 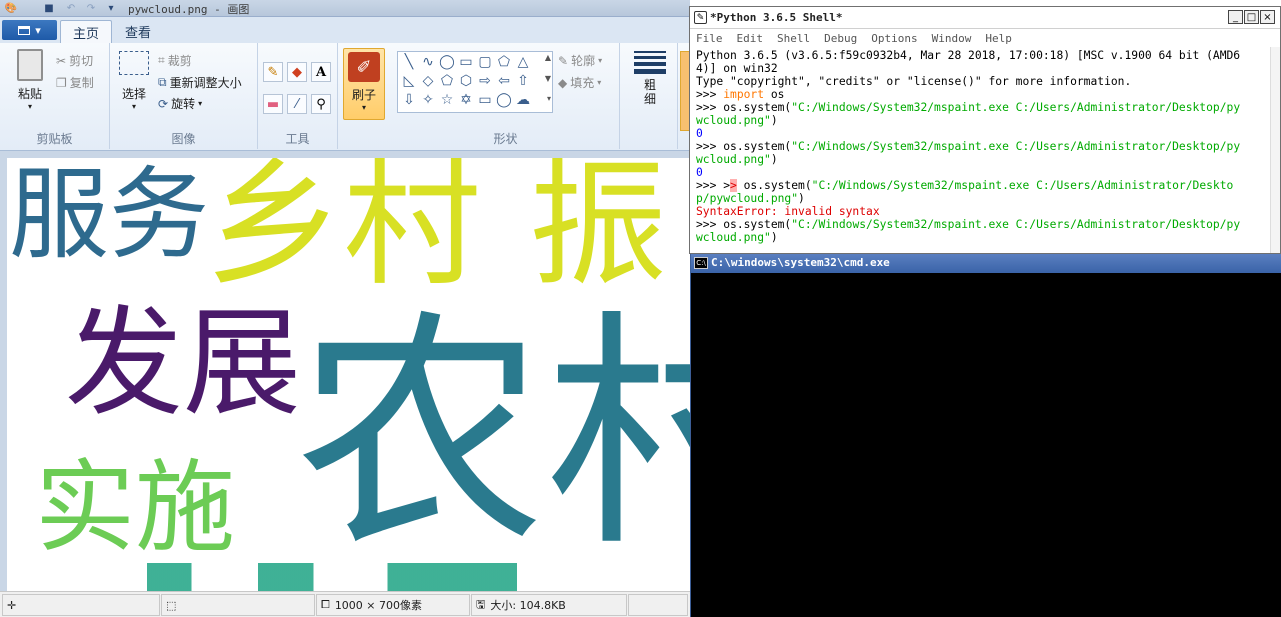 What do you see at coordinates (428, 62) in the screenshot?
I see `curve-shape-icon: ∿` at bounding box center [428, 62].